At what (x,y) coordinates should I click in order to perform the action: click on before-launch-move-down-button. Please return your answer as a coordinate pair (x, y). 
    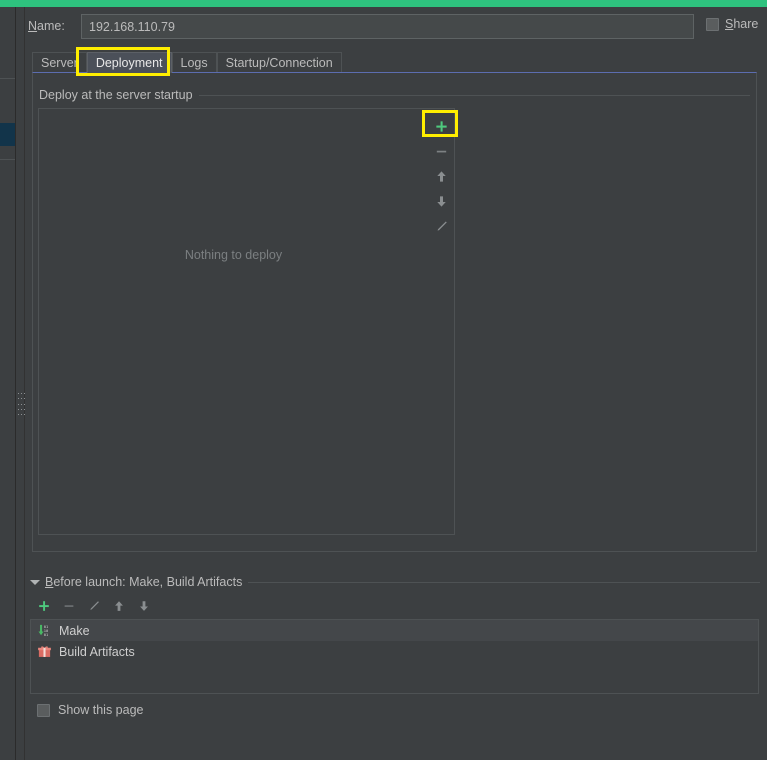
    Looking at the image, I should click on (143, 606).